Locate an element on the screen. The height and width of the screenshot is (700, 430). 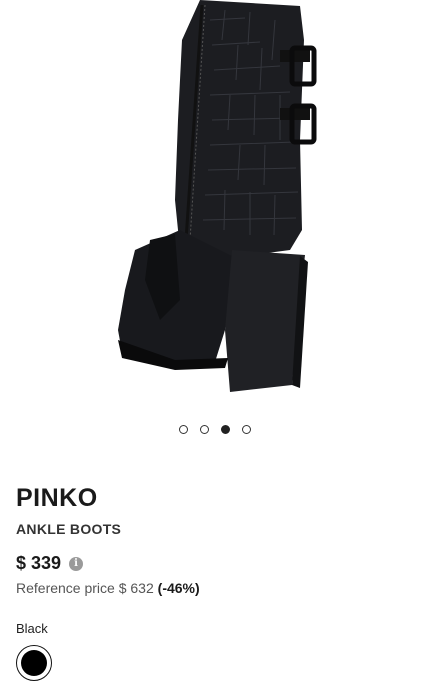
reference-price-label: Reference price $ 632 is located at coordinates (85, 588).